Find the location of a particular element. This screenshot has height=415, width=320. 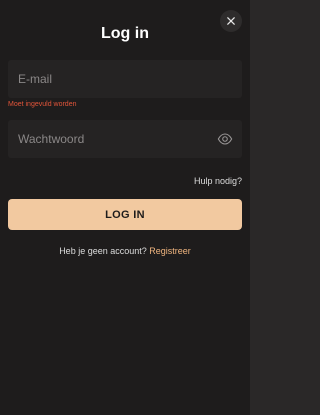

page-title: Log in is located at coordinates (125, 33).